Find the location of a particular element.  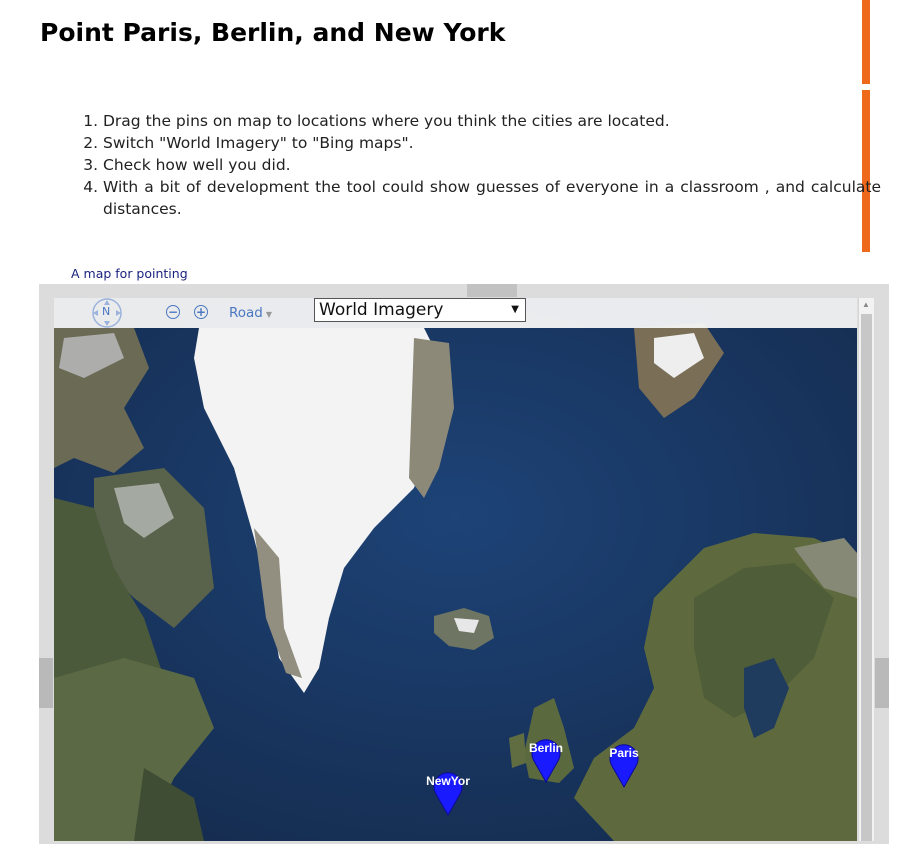

map-toolbar: N − + Road ▼ World Imagery ▼ is located at coordinates (455, 313).